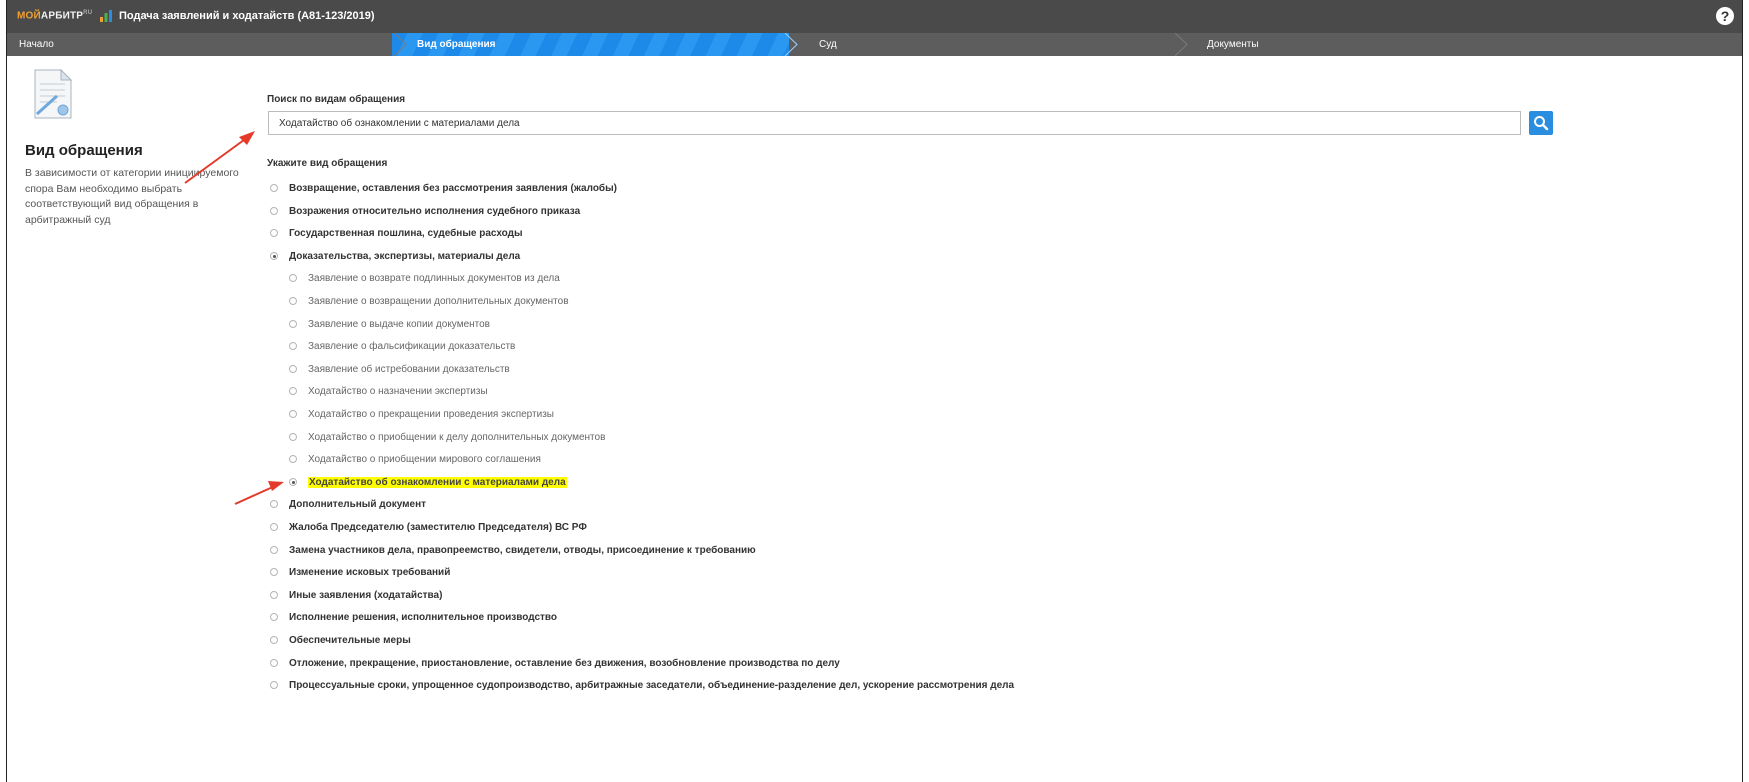  I want to click on request-type-label: Укажите вид обращения, so click(327, 163).